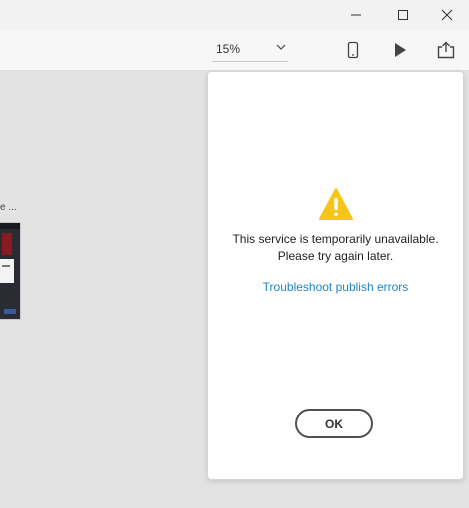 The width and height of the screenshot is (469, 508). Describe the element at coordinates (250, 49) in the screenshot. I see `zoom-dropdown: 15%` at that location.